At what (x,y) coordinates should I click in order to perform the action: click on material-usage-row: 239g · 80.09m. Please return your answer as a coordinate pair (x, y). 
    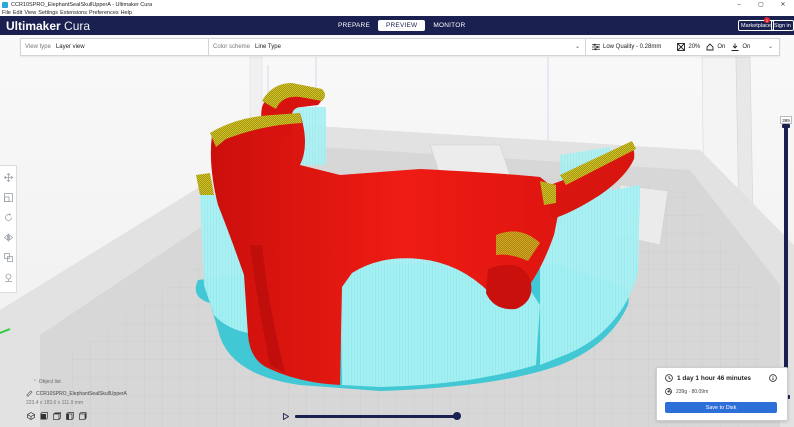
    Looking at the image, I should click on (686, 391).